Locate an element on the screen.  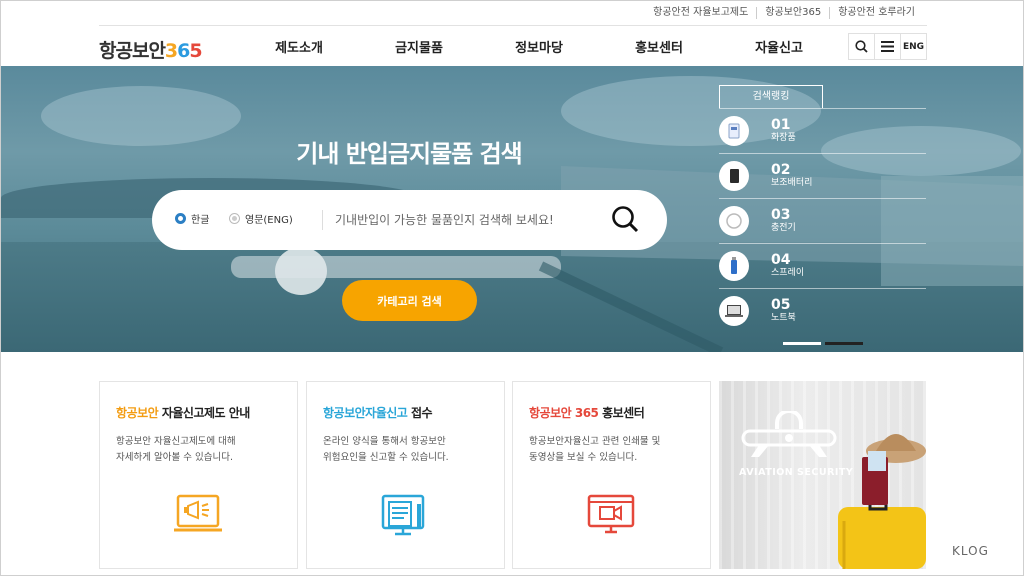
nav-item-report: 자율신고 is located at coordinates (779, 46).